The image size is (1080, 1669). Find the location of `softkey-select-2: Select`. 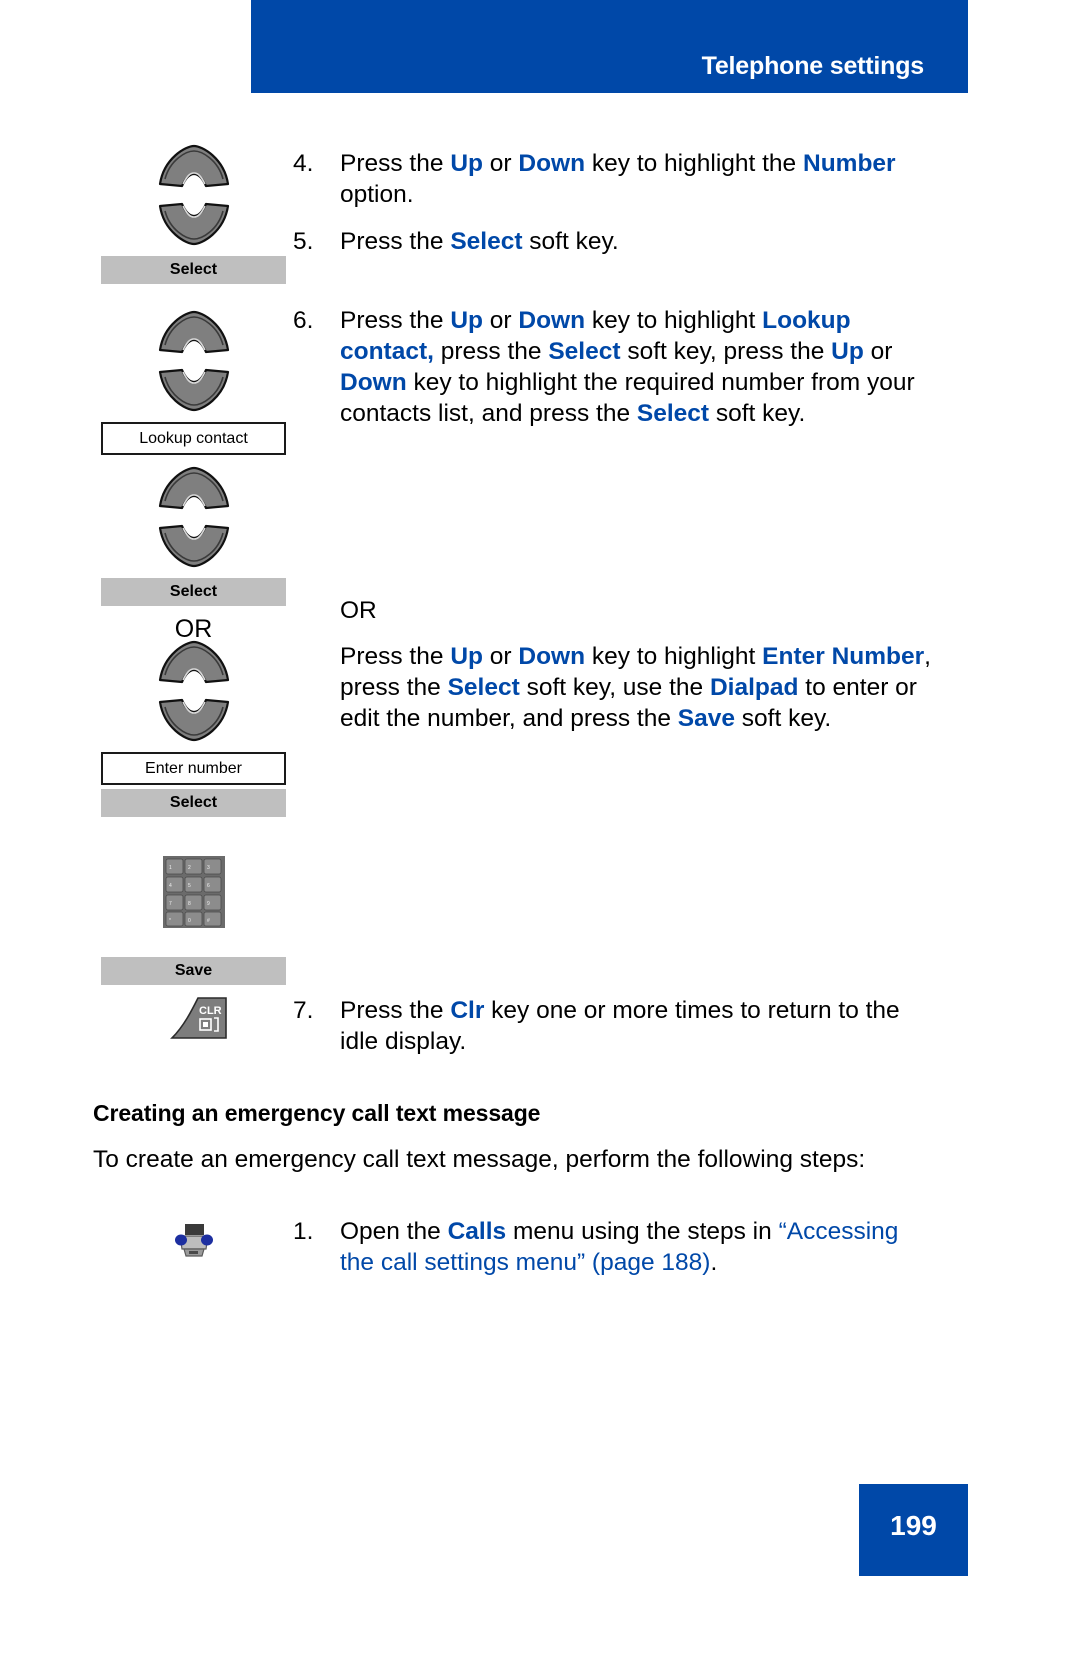

softkey-select-2: Select is located at coordinates (193, 592).